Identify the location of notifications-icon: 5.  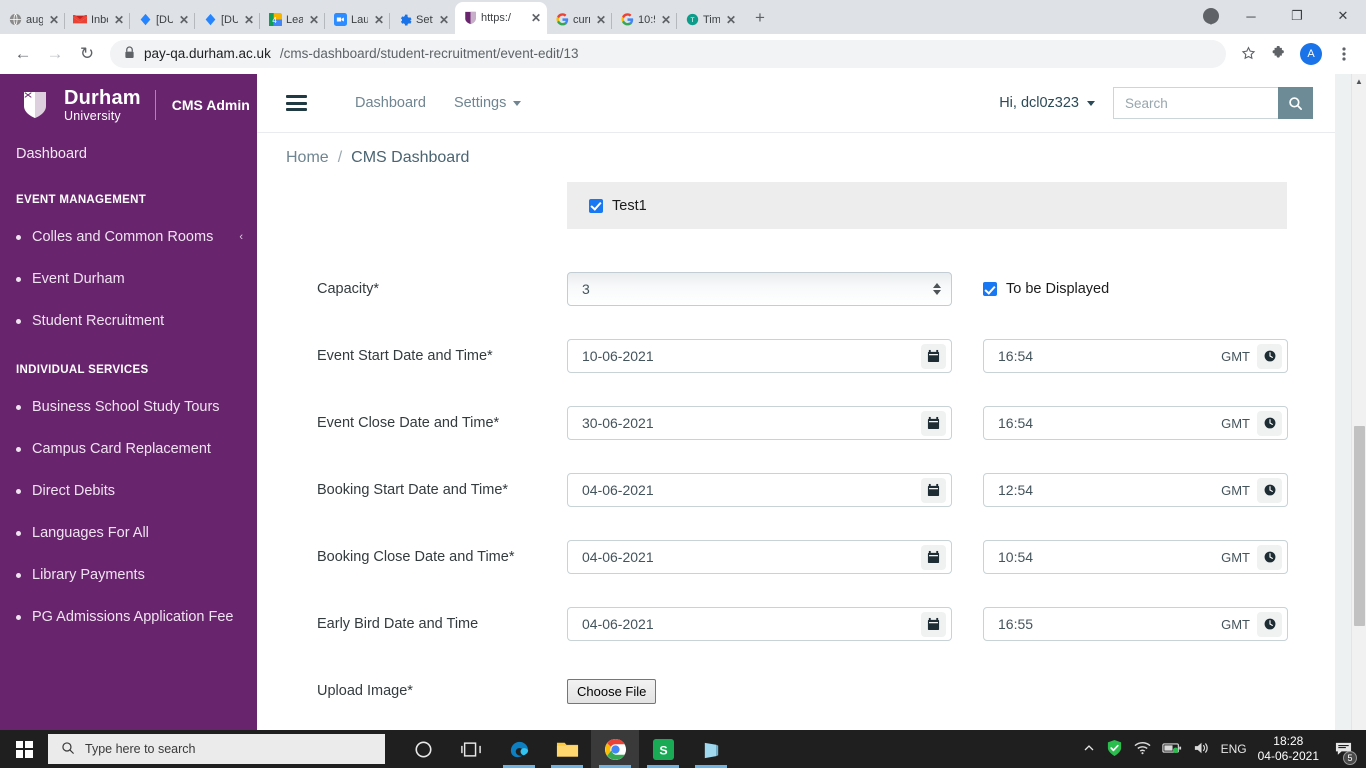
(1343, 749).